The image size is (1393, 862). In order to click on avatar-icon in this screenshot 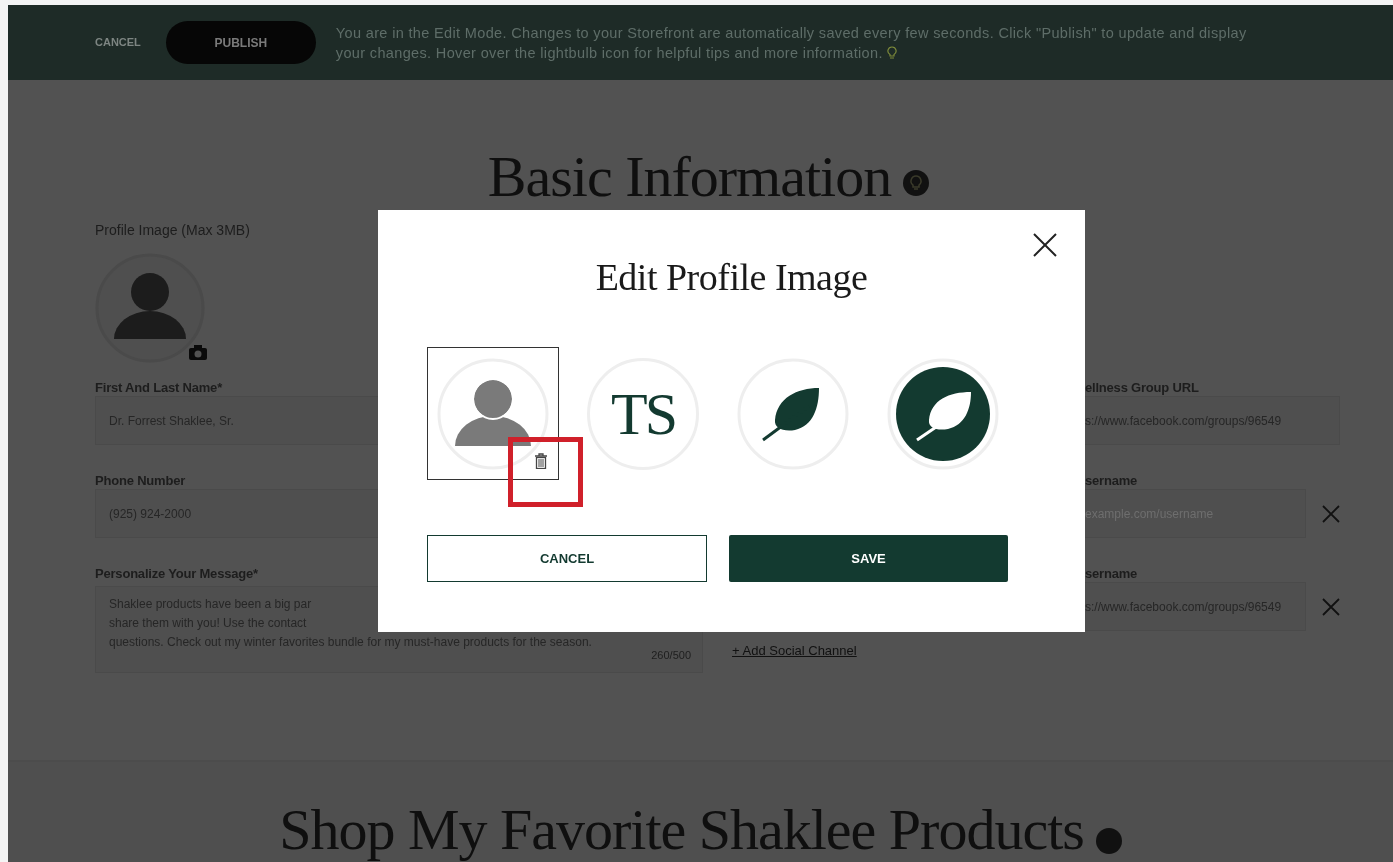, I will do `click(493, 413)`.